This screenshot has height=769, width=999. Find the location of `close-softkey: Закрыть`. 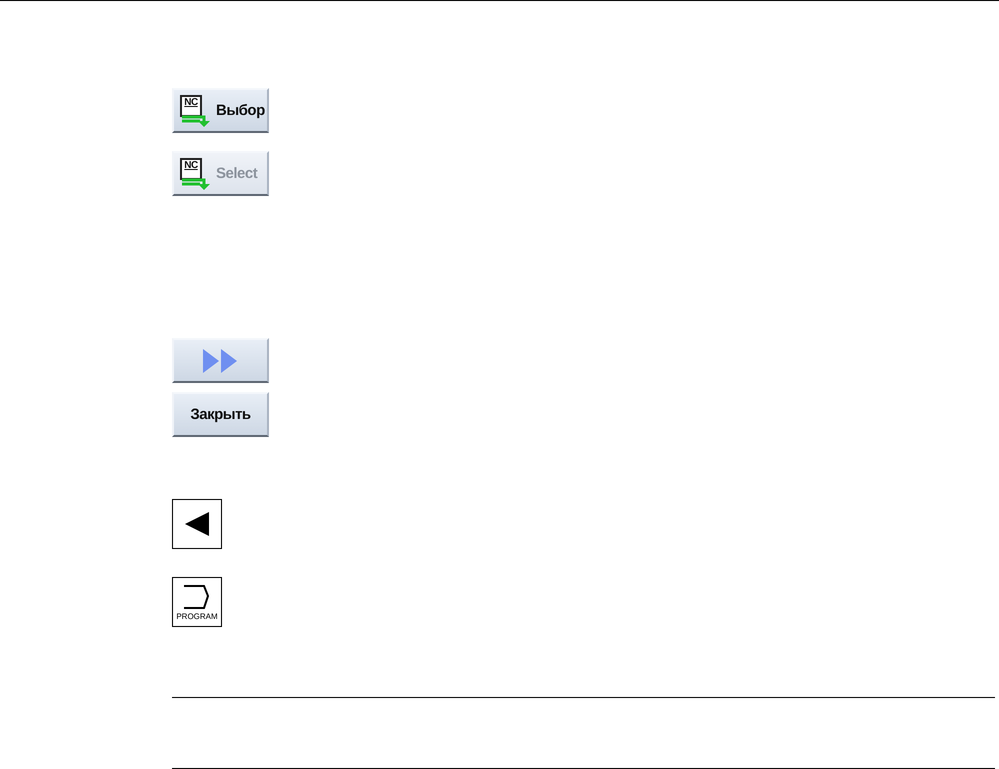

close-softkey: Закрыть is located at coordinates (220, 414).